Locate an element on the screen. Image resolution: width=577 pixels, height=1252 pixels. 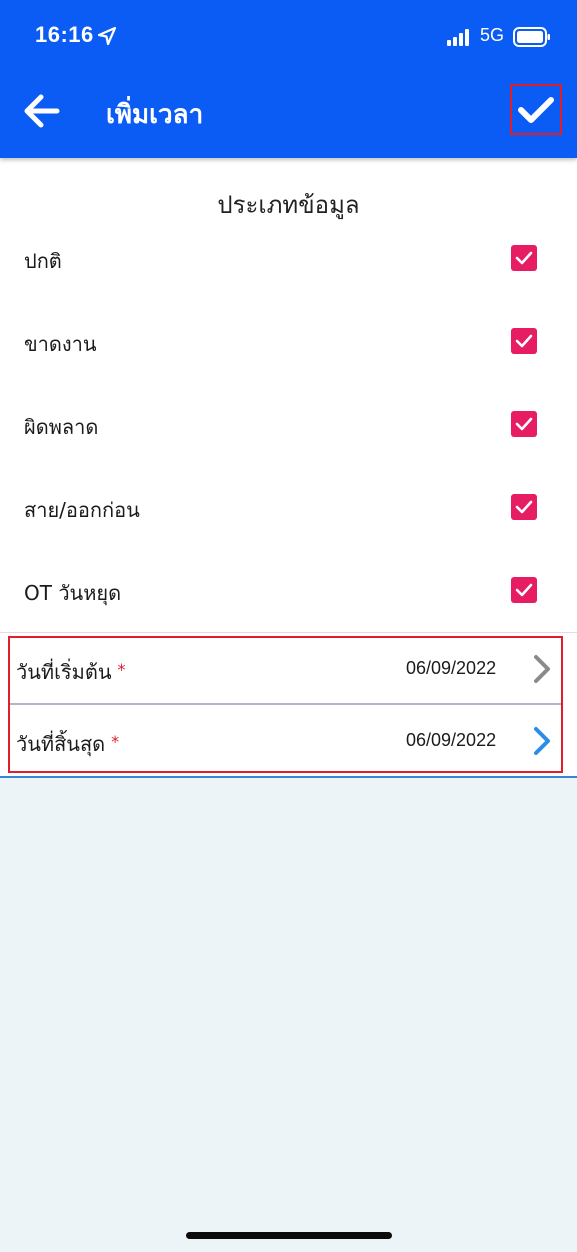
section-title: ประเภทข้อมูล is located at coordinates (288, 205).